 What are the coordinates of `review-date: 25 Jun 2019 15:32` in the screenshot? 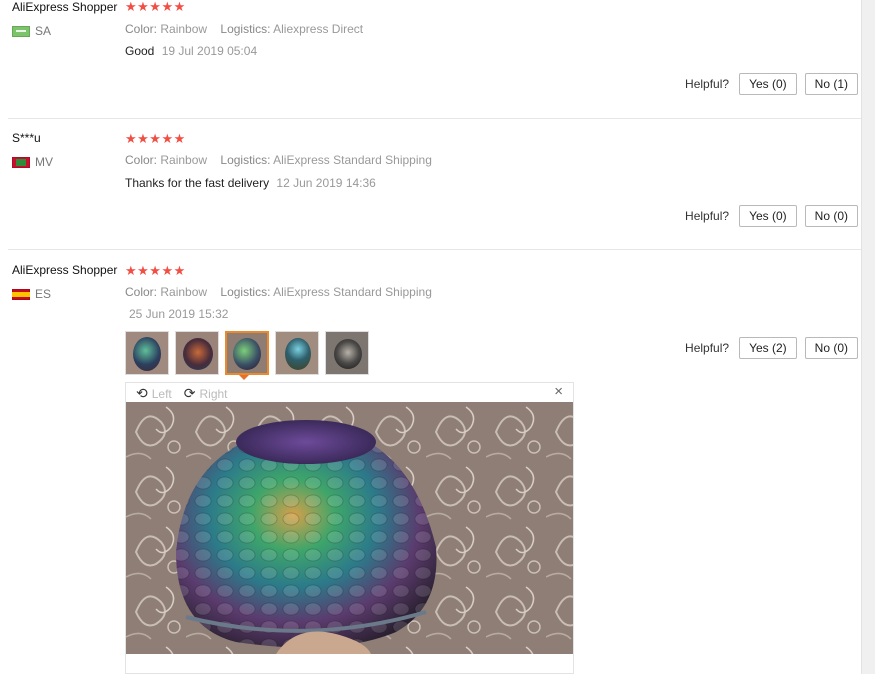 It's located at (179, 314).